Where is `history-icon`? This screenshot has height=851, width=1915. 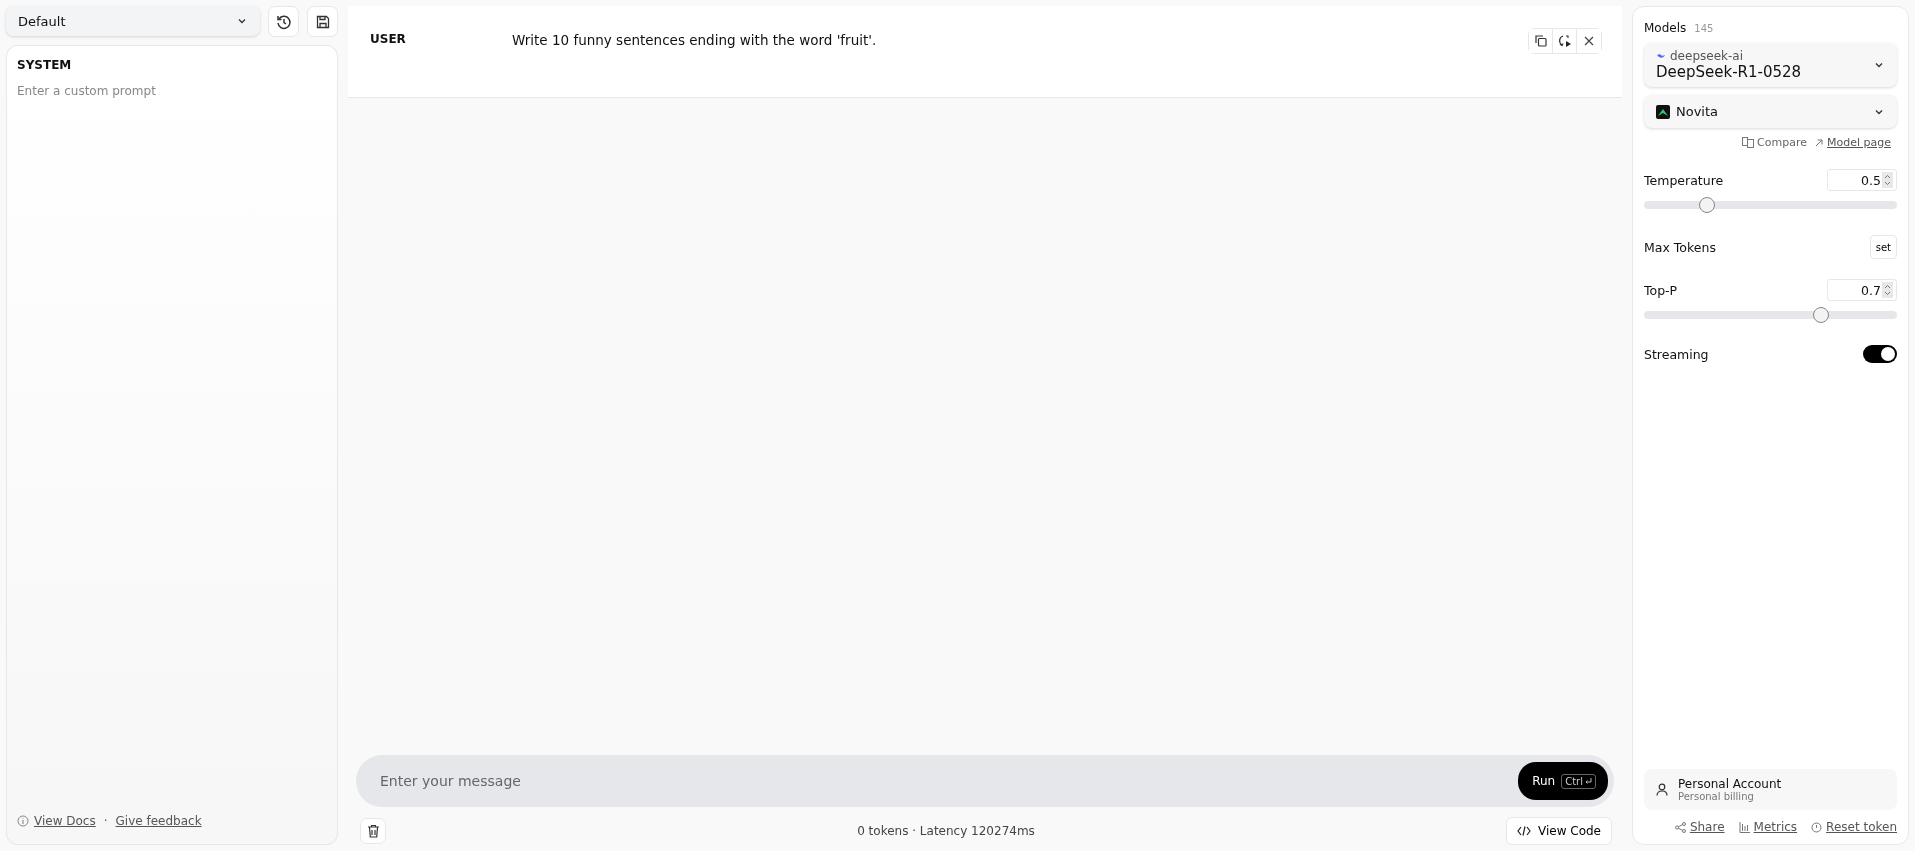 history-icon is located at coordinates (283, 21).